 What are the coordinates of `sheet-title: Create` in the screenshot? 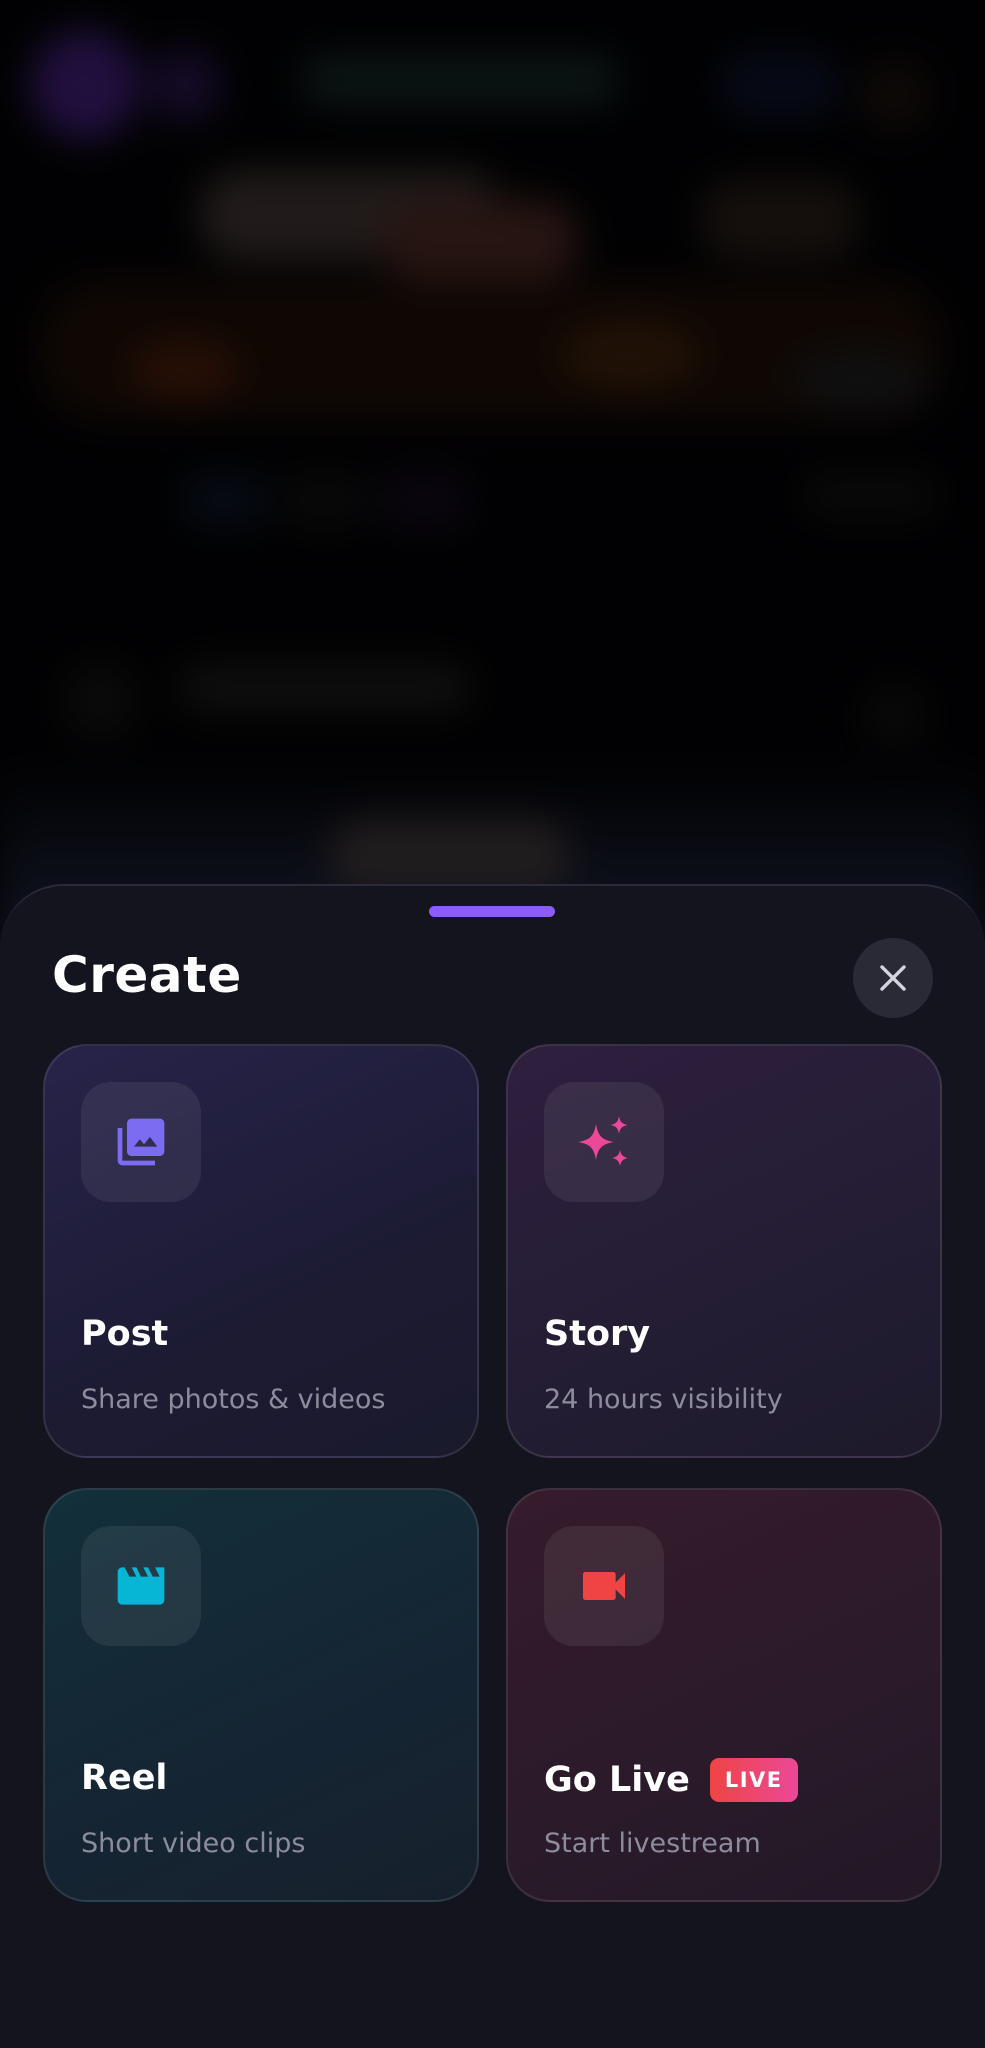 It's located at (147, 975).